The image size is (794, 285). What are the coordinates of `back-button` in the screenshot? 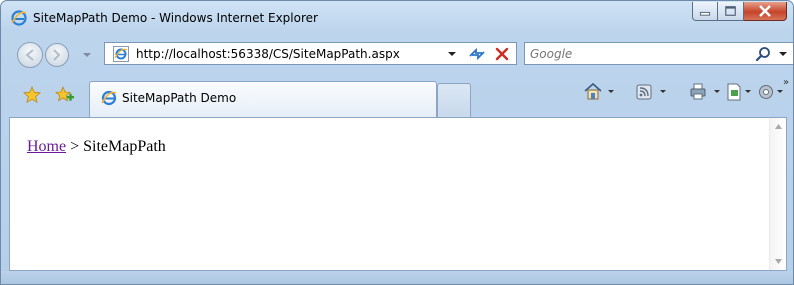 It's located at (30, 55).